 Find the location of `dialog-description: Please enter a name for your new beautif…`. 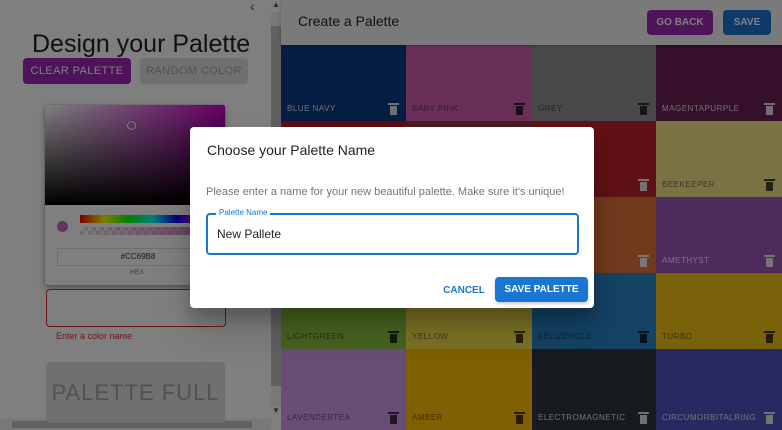

dialog-description: Please enter a name for your new beautif… is located at coordinates (385, 192).